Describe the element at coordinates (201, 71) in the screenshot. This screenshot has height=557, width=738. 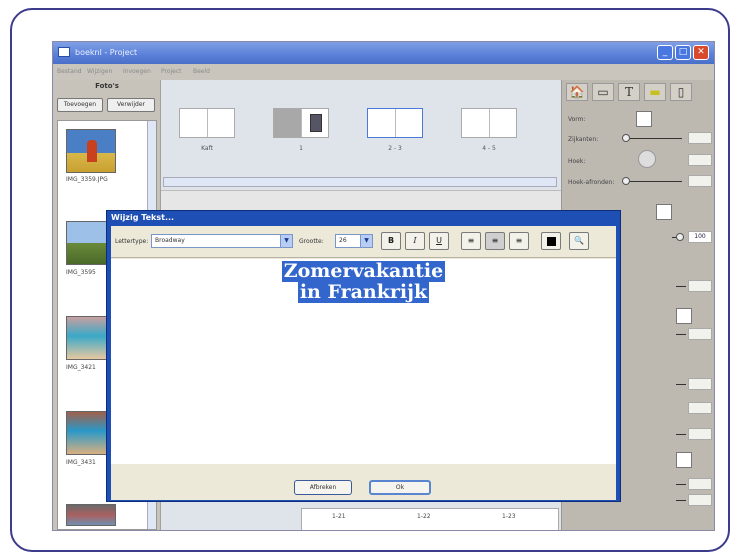
I see `menu-view: Beeld` at that location.